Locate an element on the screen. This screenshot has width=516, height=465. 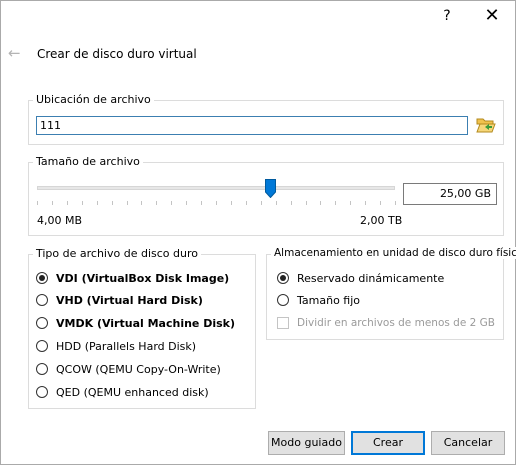
file-type-option: VDI (VirtualBox Disk Image) is located at coordinates (132, 278).